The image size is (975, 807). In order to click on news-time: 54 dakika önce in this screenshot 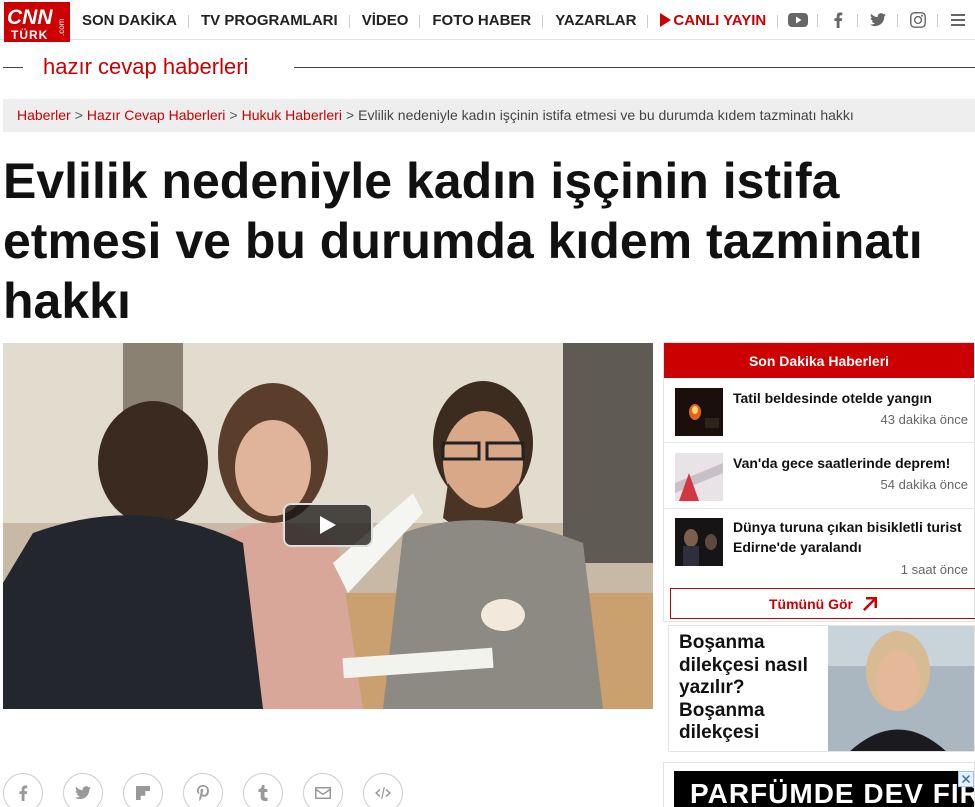, I will do `click(924, 484)`.